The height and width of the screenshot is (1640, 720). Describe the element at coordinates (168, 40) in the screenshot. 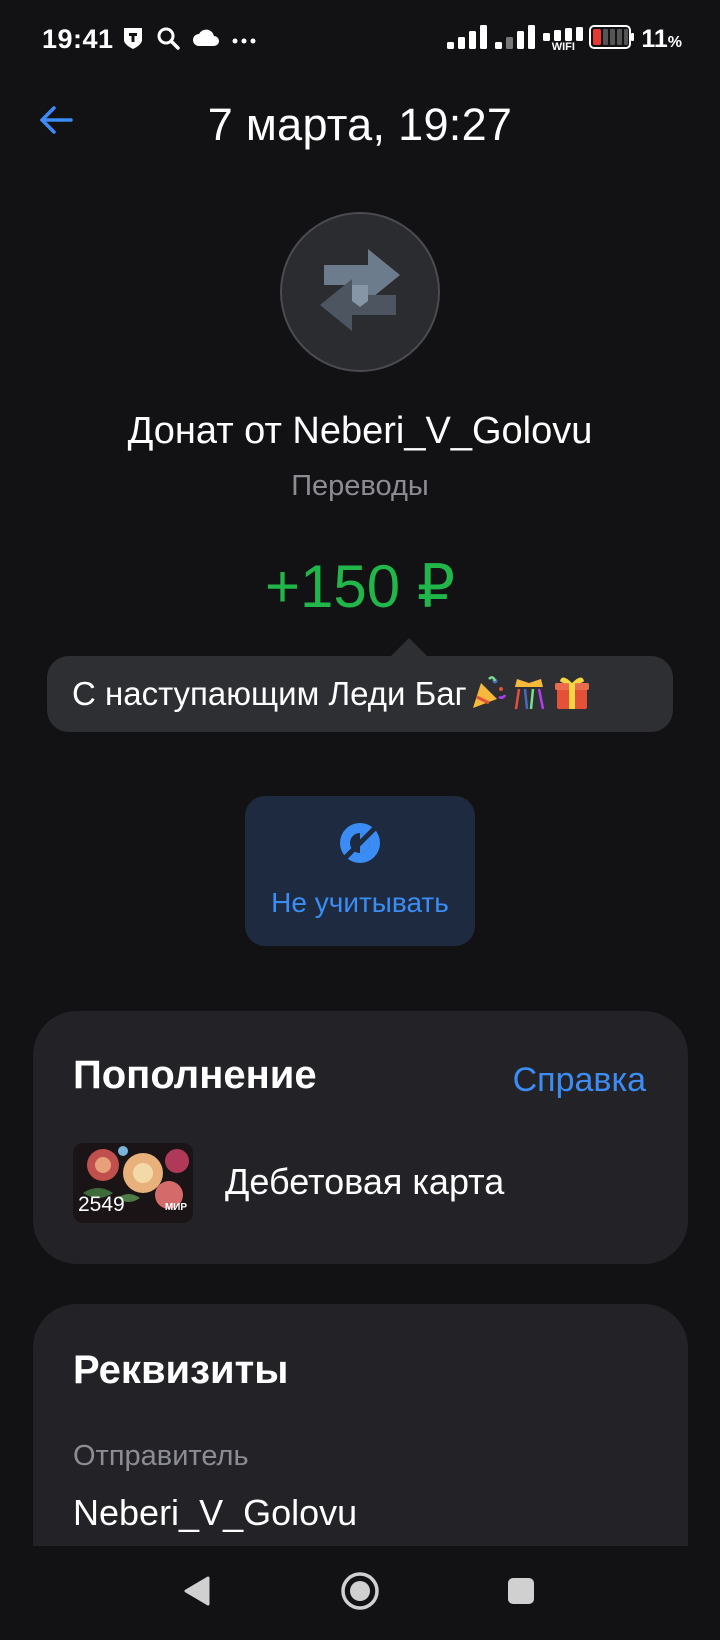

I see `search-icon` at that location.